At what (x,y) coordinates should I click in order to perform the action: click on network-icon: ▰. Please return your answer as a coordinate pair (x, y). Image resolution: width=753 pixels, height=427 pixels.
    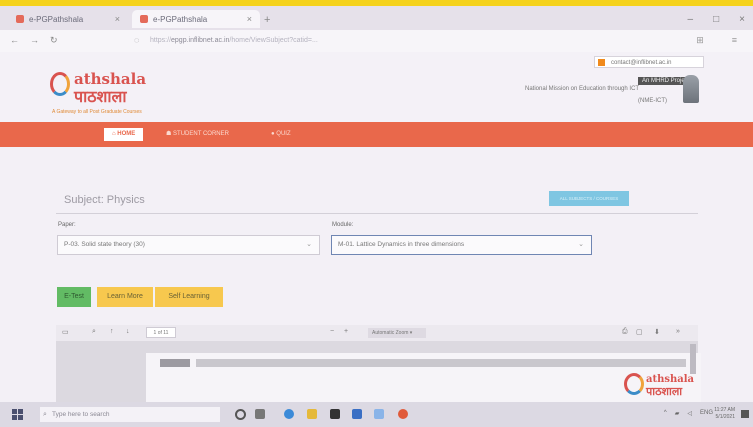
    Looking at the image, I should click on (677, 413).